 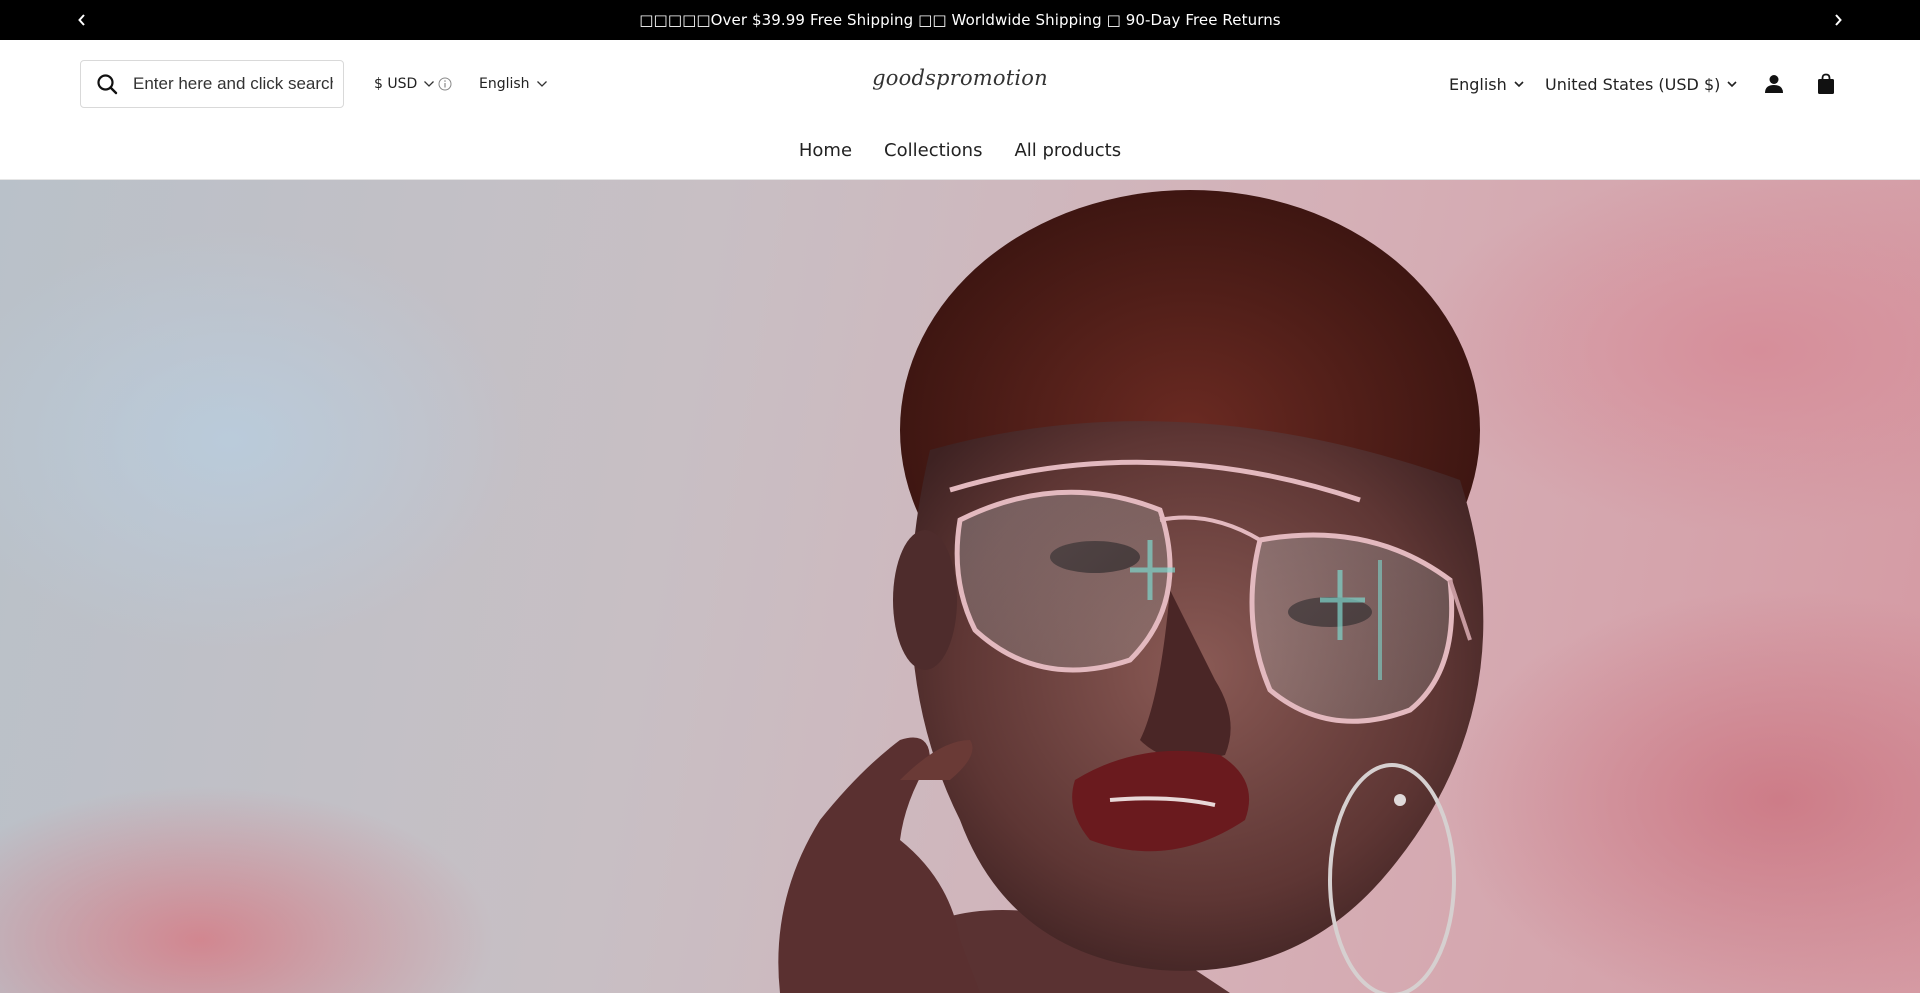 I want to click on currency-selector: $ USD, so click(x=404, y=84).